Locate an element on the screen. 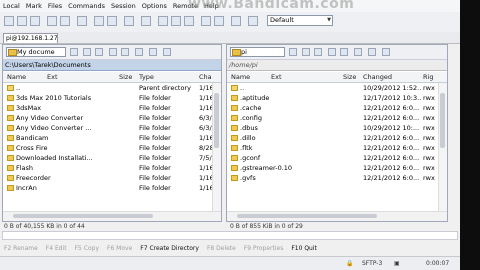 This screenshot has height=270, width=480. preferences-icon is located at coordinates (82, 21).